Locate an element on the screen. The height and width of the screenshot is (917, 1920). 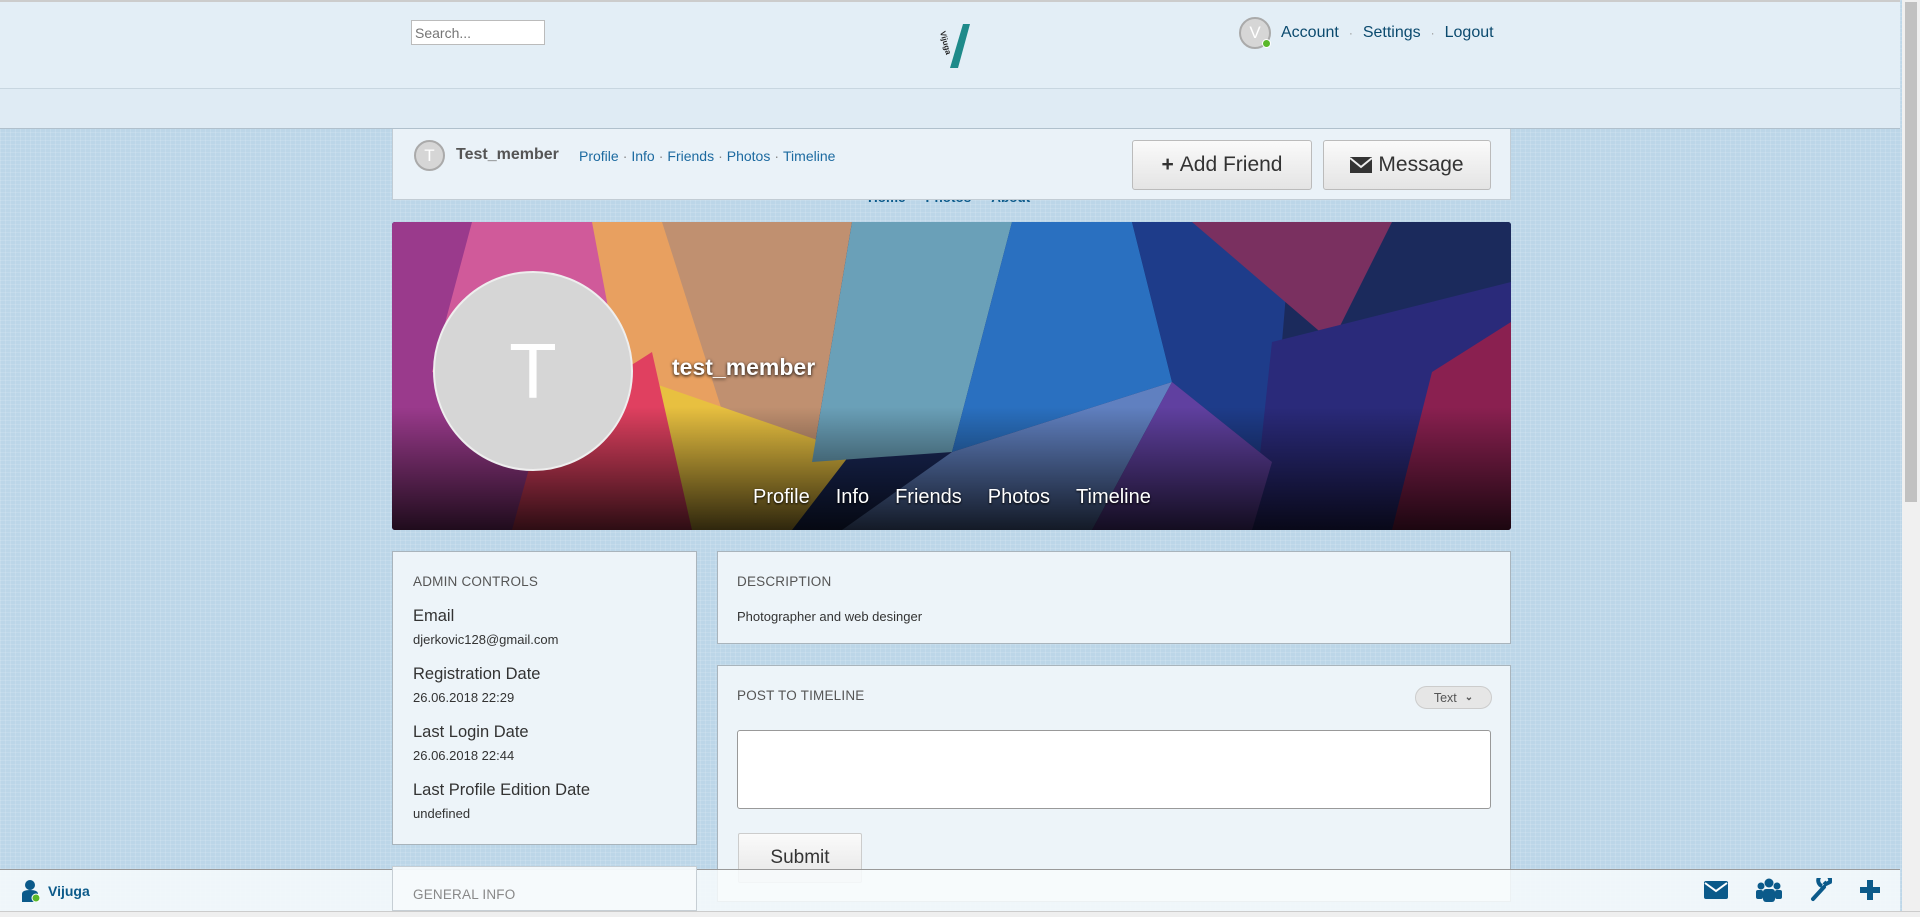
plus-icon is located at coordinates (1870, 890).